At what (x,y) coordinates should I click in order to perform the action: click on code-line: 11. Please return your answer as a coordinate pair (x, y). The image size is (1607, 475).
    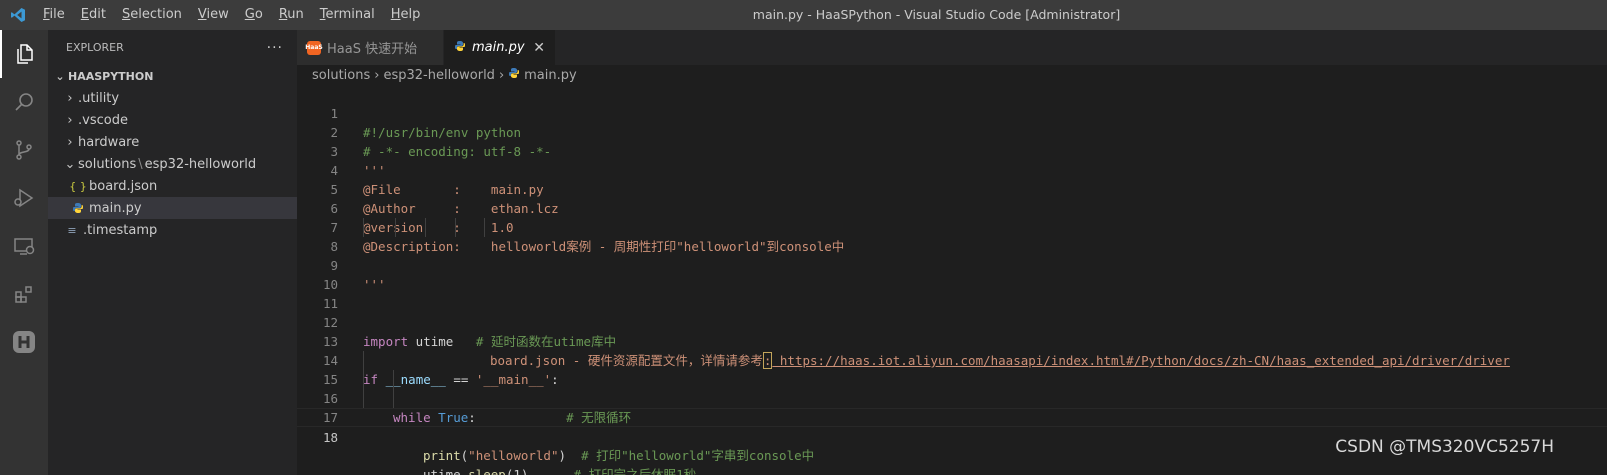
    Looking at the image, I should click on (952, 293).